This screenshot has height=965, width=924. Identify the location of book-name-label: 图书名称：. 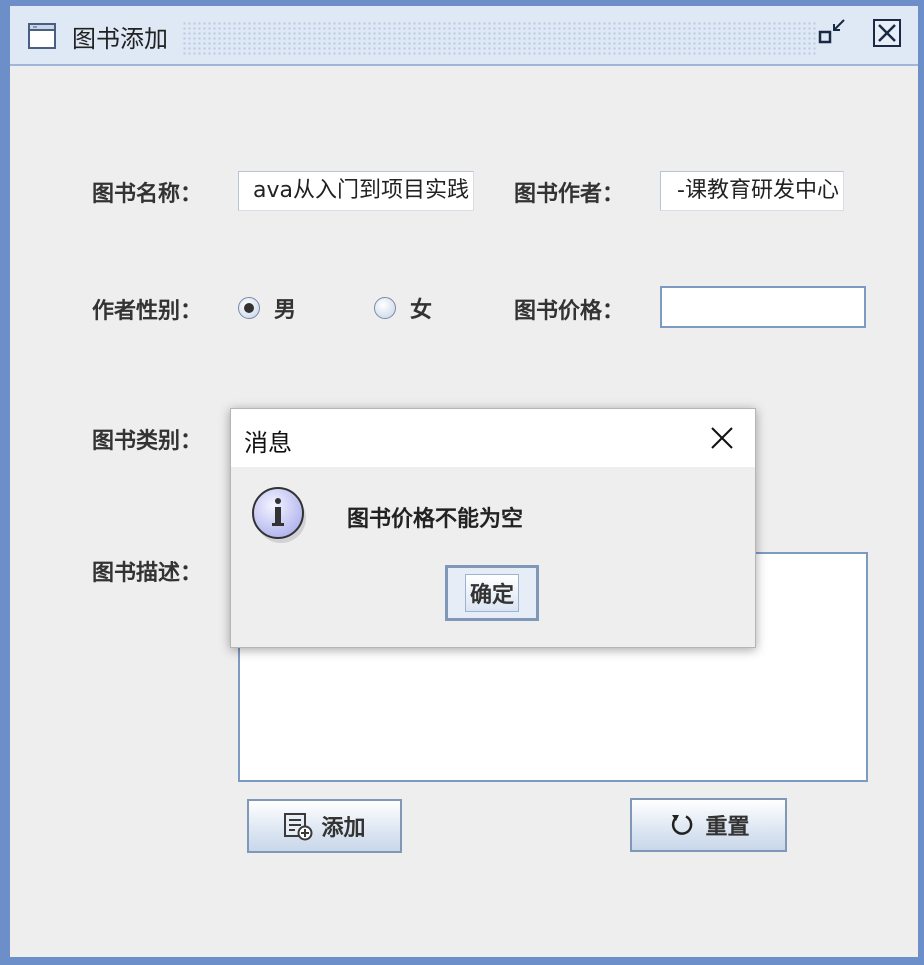
(147, 194).